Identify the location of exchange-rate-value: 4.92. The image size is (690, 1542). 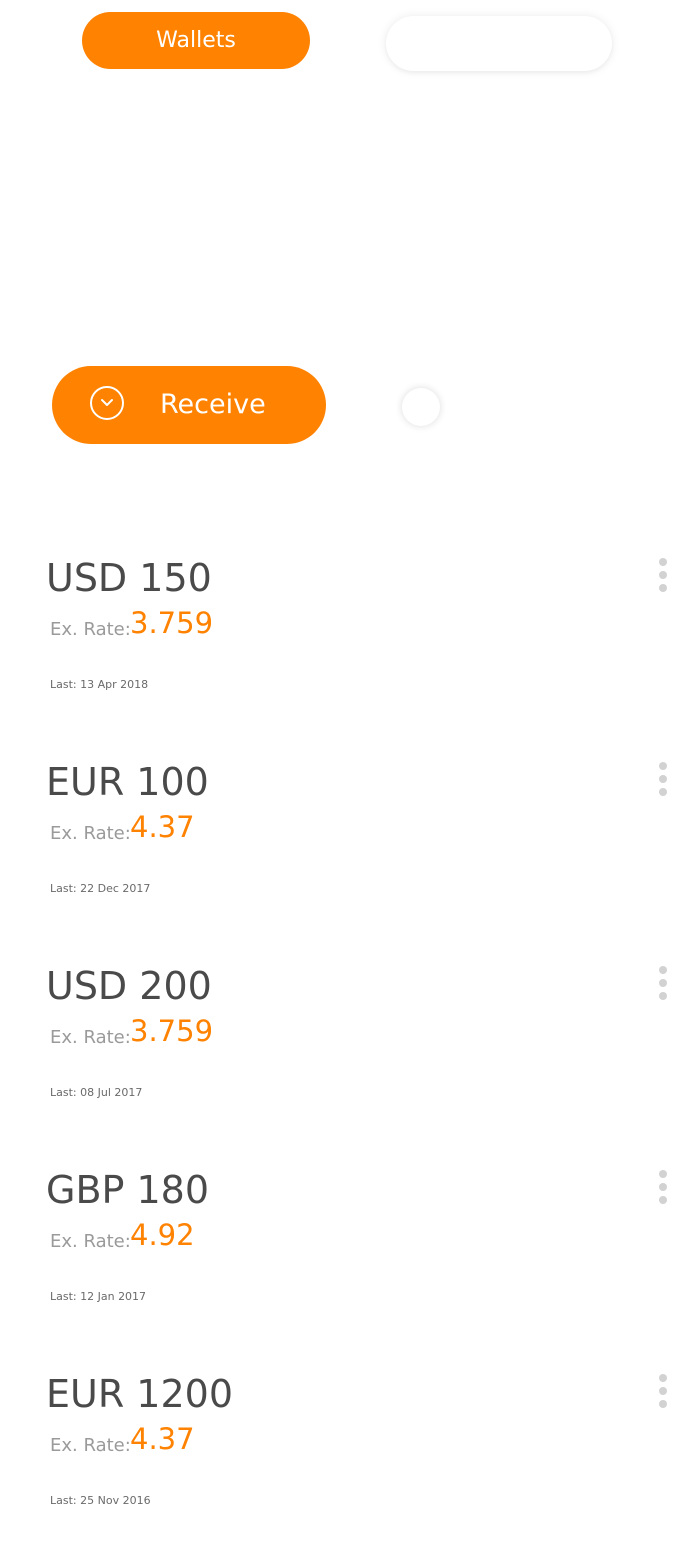
(162, 1235).